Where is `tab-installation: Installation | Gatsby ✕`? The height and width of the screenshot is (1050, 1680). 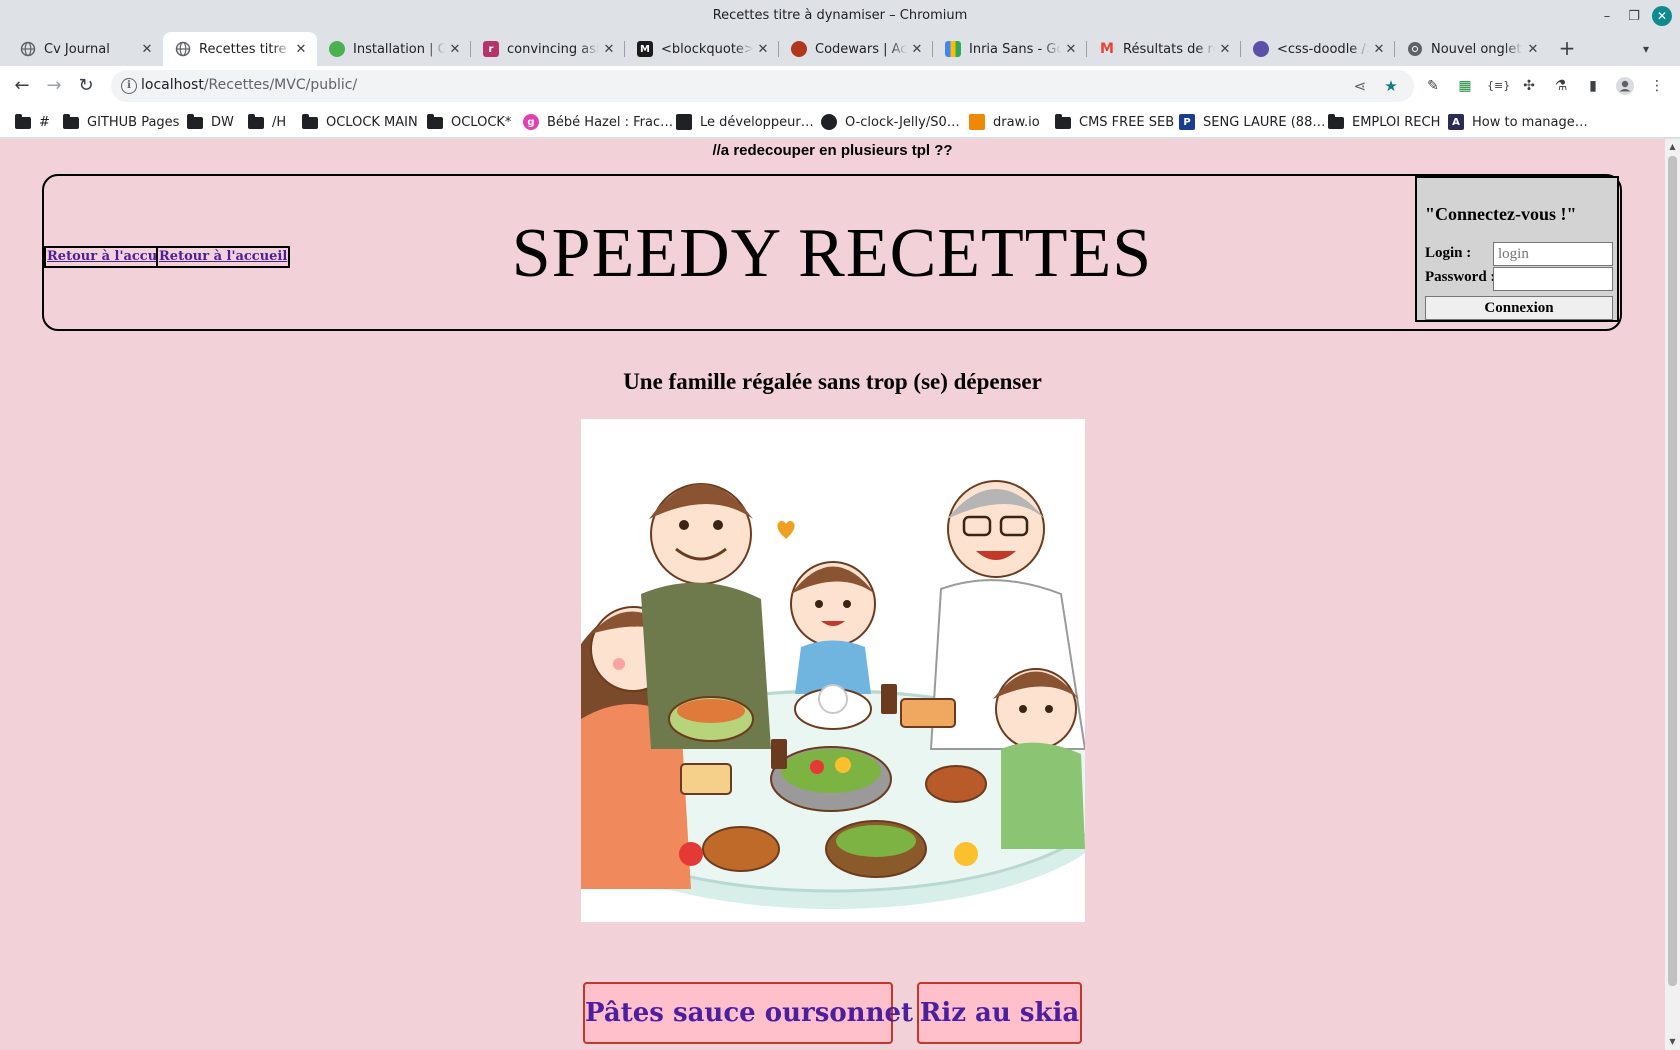
tab-installation: Installation | Gatsby ✕ is located at coordinates (394, 49).